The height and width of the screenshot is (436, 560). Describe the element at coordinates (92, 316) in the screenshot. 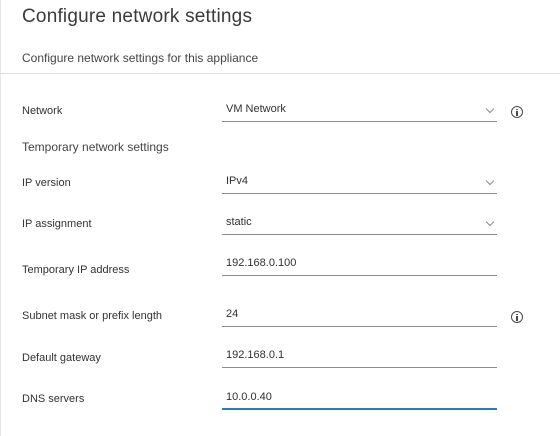

I see `subnet-label: Subnet mask or prefix length` at that location.